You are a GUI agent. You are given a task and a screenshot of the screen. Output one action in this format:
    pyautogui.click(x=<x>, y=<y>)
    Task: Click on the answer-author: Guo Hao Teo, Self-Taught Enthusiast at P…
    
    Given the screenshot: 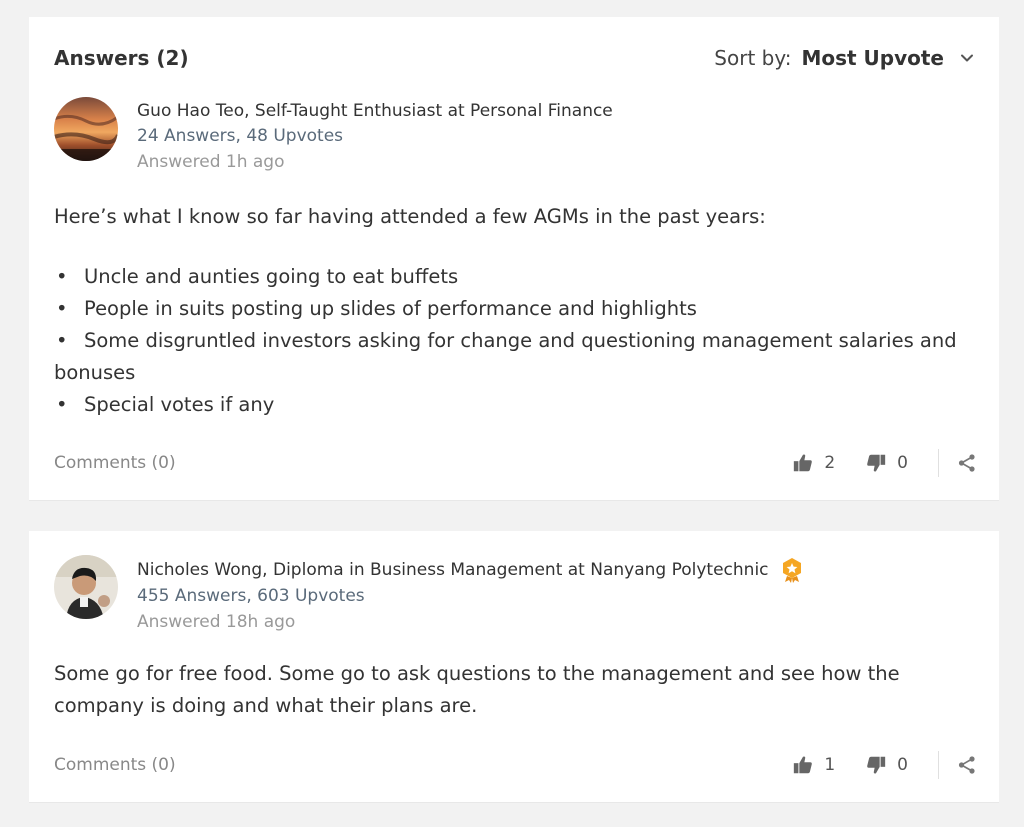 What is the action you would take?
    pyautogui.click(x=333, y=135)
    